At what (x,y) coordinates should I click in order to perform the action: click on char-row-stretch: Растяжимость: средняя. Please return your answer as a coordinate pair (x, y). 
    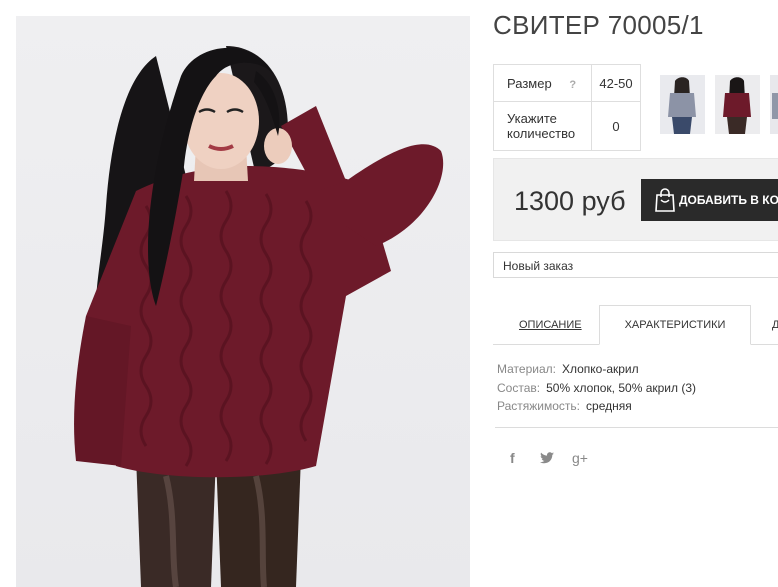
    Looking at the image, I should click on (596, 406).